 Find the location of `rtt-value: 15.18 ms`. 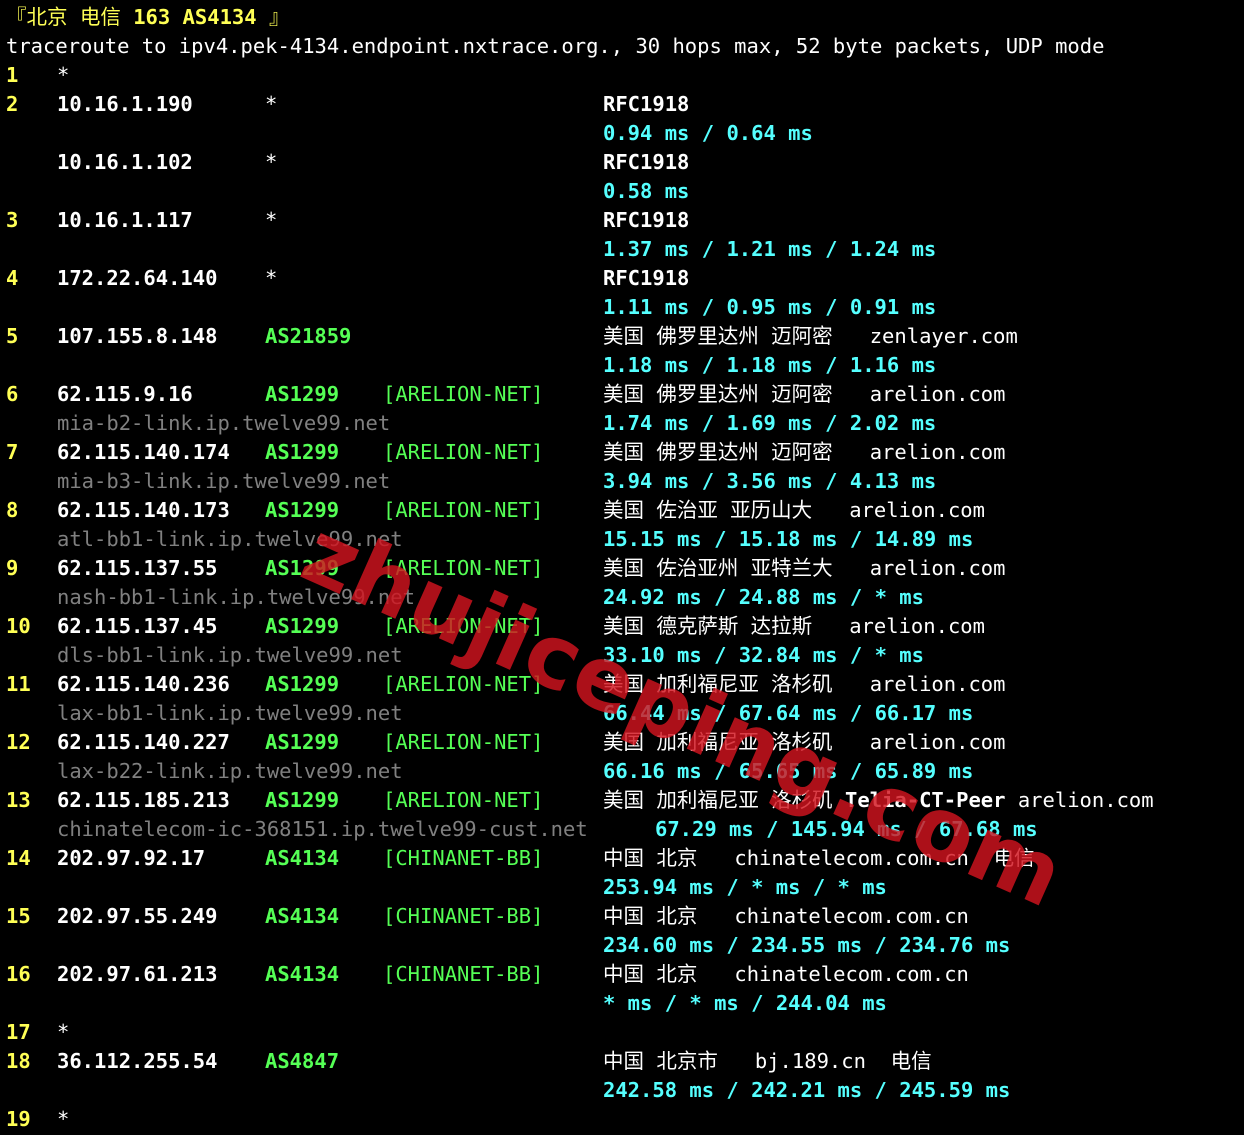

rtt-value: 15.18 ms is located at coordinates (788, 539).